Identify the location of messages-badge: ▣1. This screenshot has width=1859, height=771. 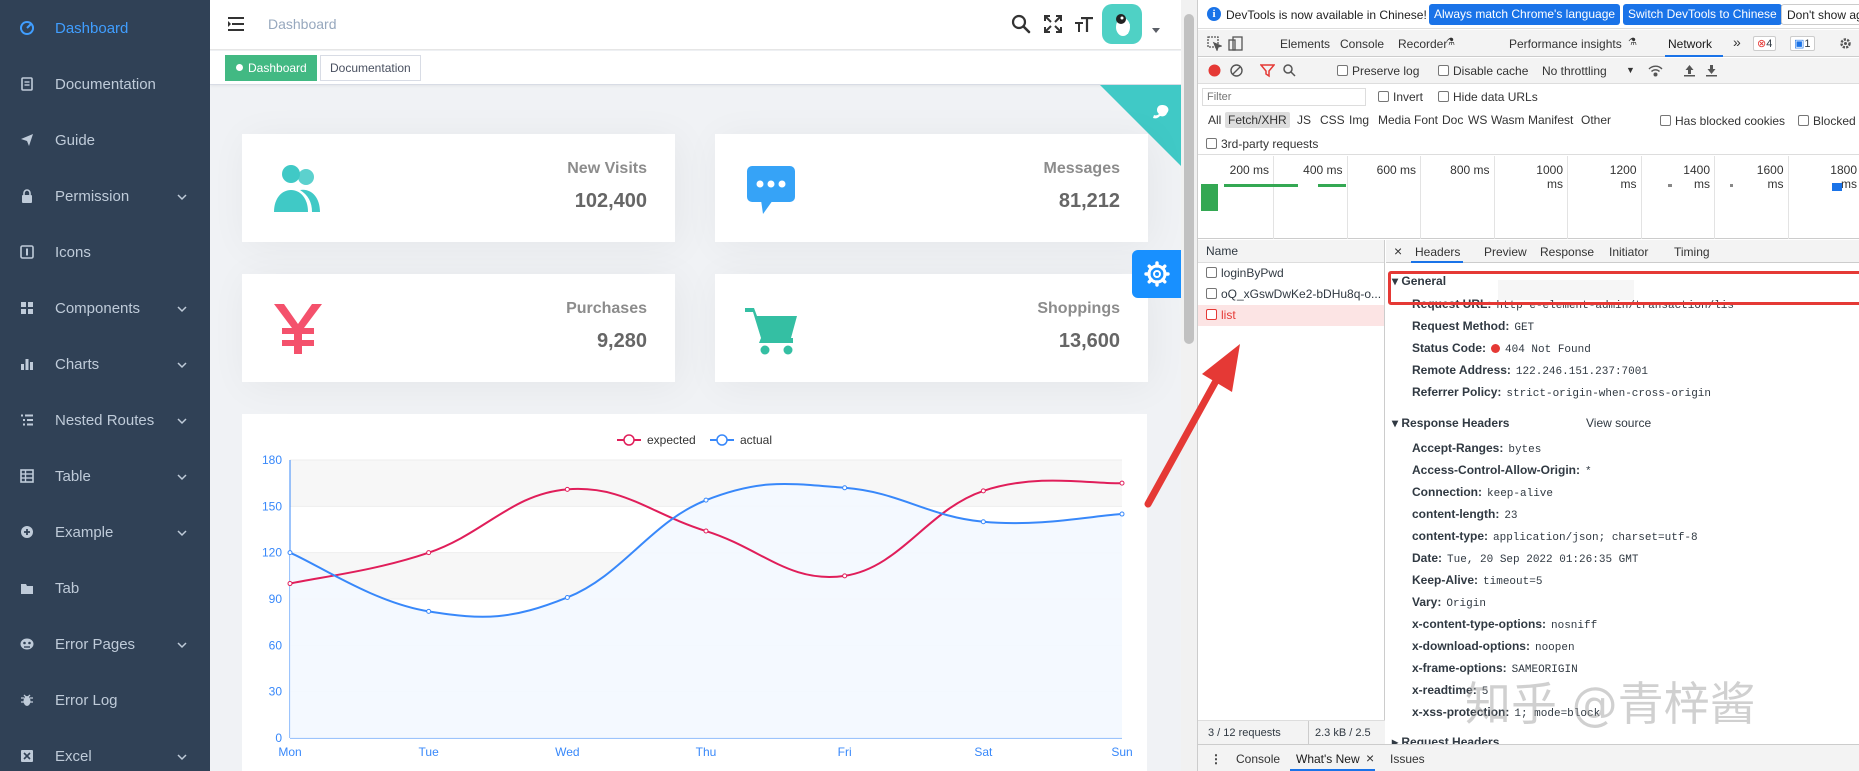
(1802, 43).